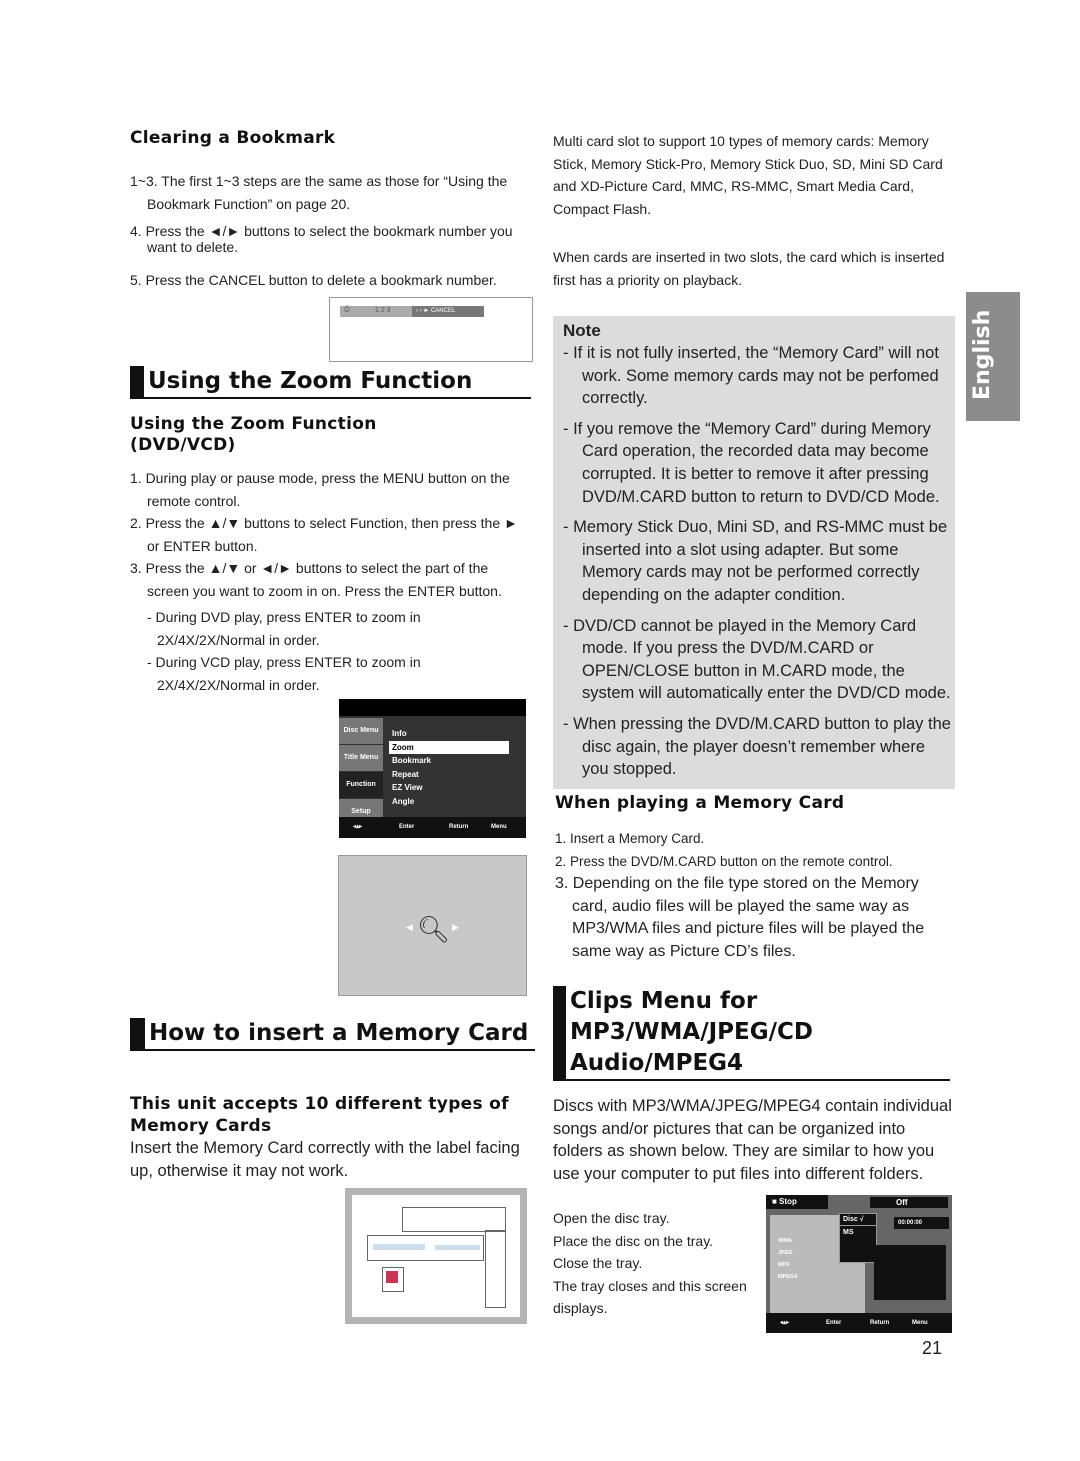  What do you see at coordinates (598, 1263) in the screenshot?
I see `step: Close the tray.` at bounding box center [598, 1263].